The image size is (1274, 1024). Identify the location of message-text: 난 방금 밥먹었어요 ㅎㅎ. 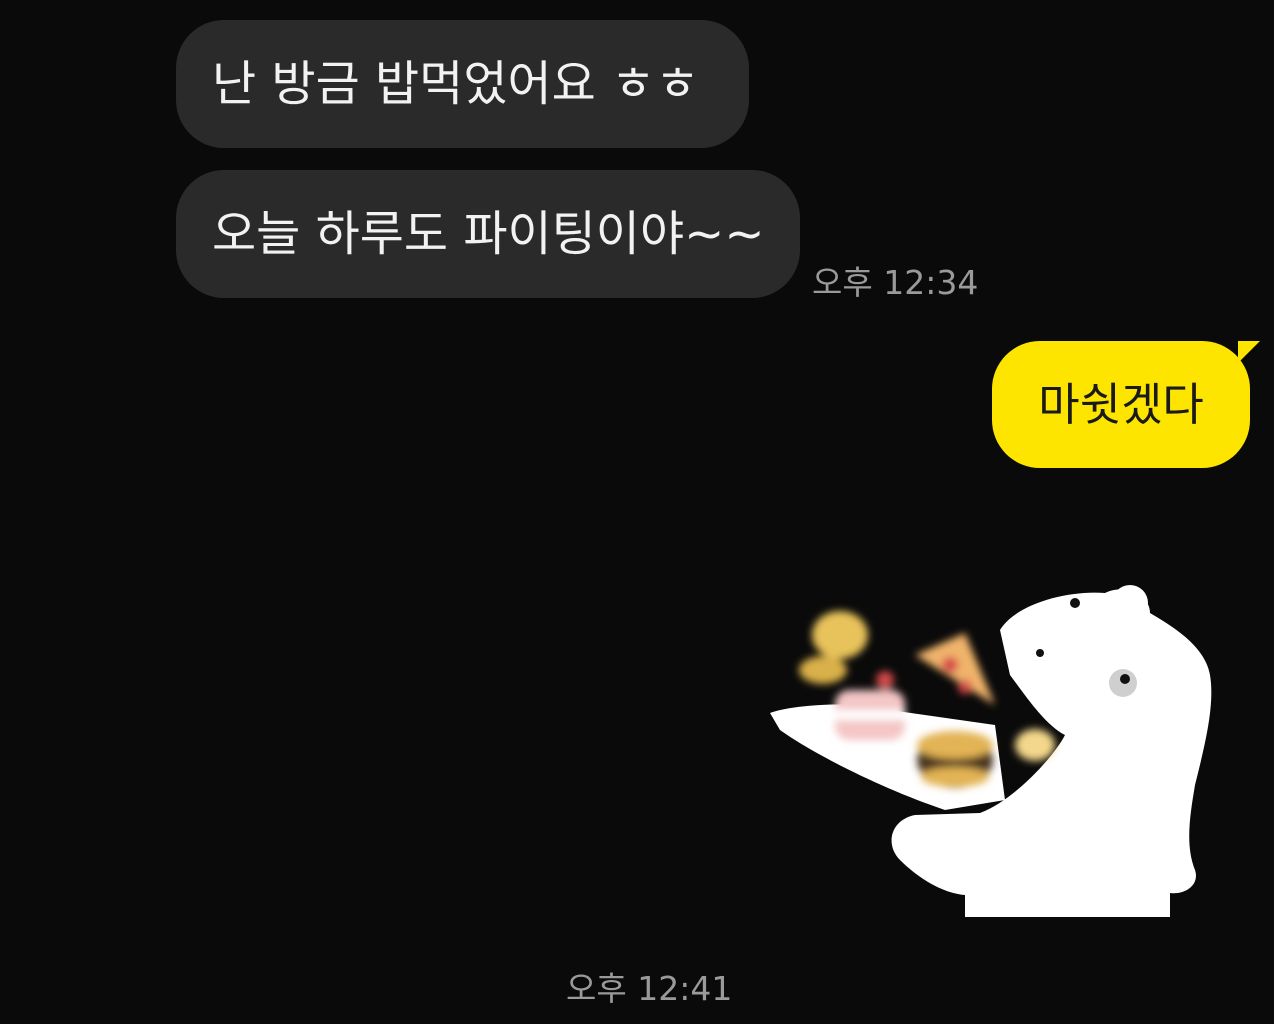
(456, 84).